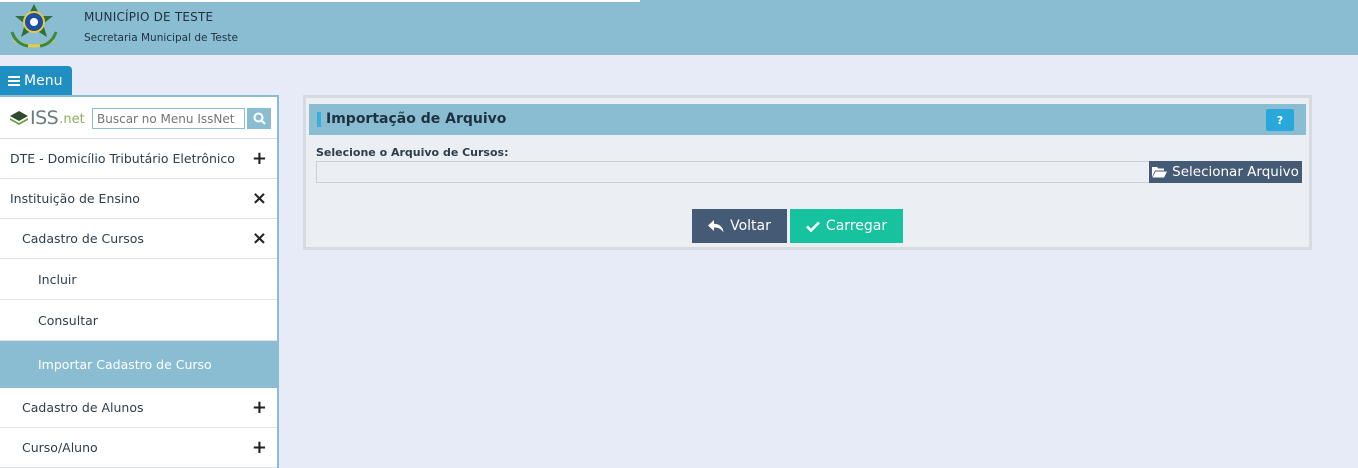 Image resolution: width=1358 pixels, height=468 pixels. Describe the element at coordinates (168, 118) in the screenshot. I see `menu-search-input` at that location.